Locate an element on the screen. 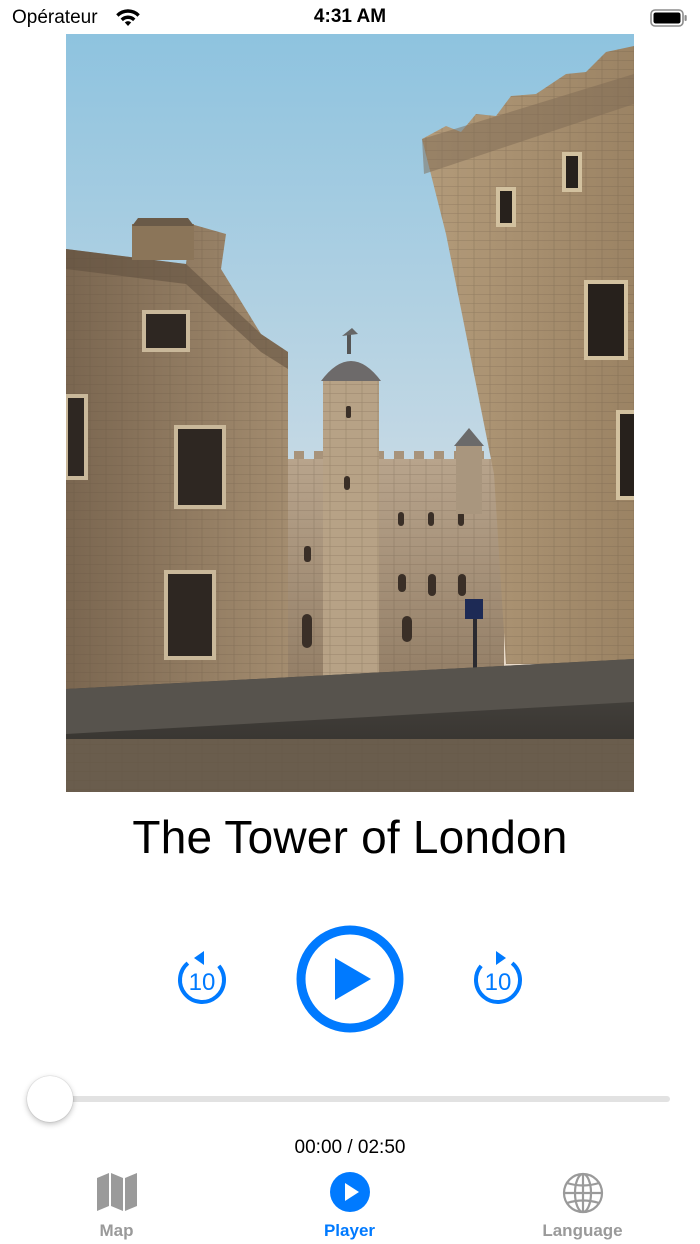 This screenshot has height=1244, width=700. playback-time: 00:00 / 02:50 is located at coordinates (350, 1147).